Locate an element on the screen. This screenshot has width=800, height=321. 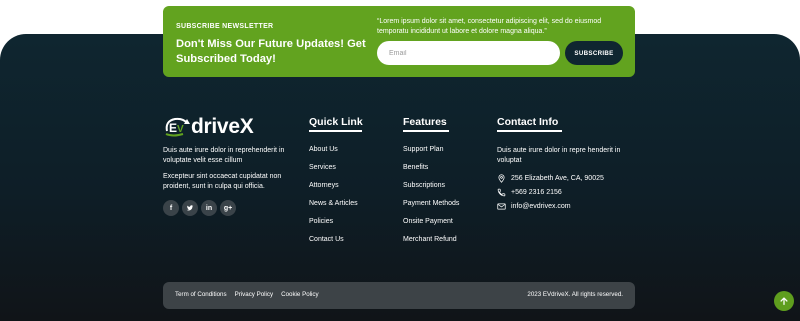
footer-link-benefits: Benefits is located at coordinates (431, 172).